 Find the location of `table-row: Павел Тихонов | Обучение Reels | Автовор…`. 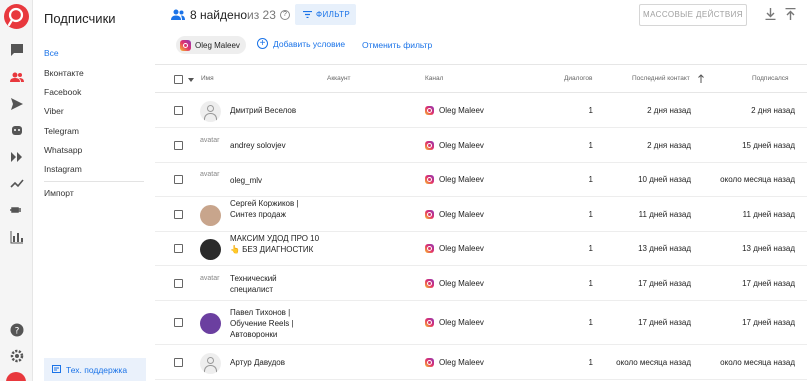

table-row: Павел Тихонов | Обучение Reels | Автовор… is located at coordinates (481, 323).